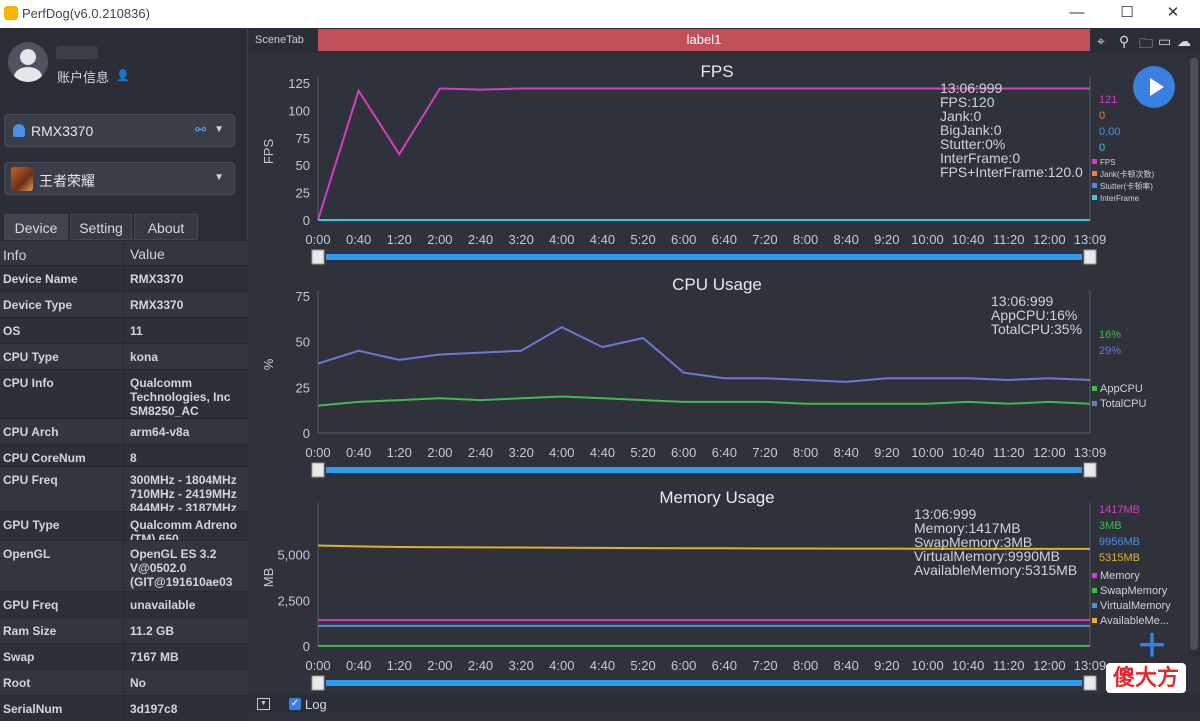  Describe the element at coordinates (44, 458) in the screenshot. I see `row-key: CPU CoreNum` at that location.